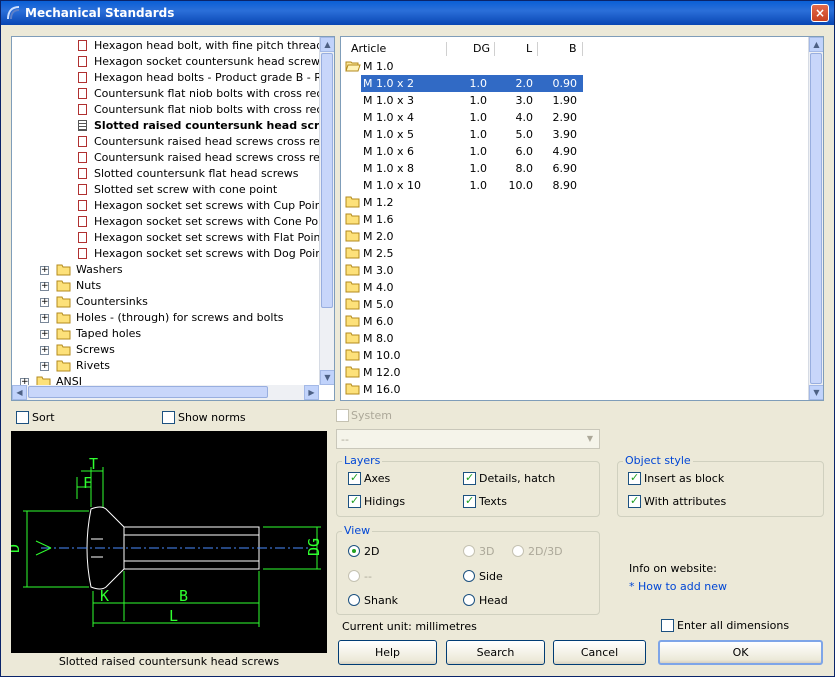 The image size is (835, 677). What do you see at coordinates (465, 287) in the screenshot?
I see `article-folder: M 4.0` at bounding box center [465, 287].